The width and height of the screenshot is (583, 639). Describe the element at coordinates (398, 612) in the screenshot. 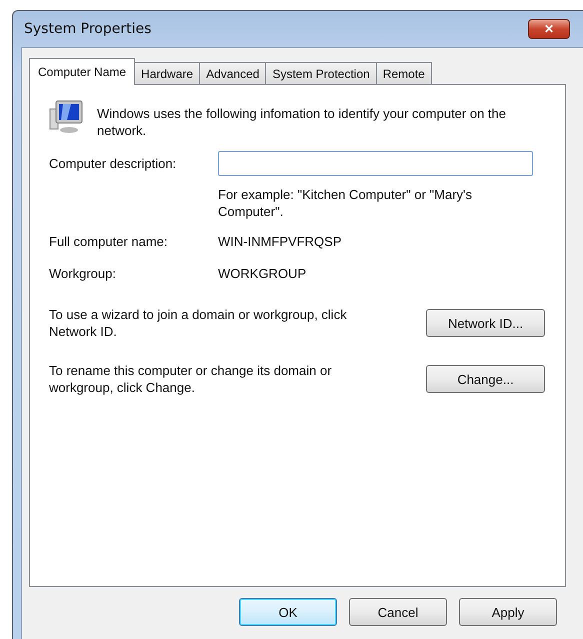

I see `dialog-button: Cancel` at that location.